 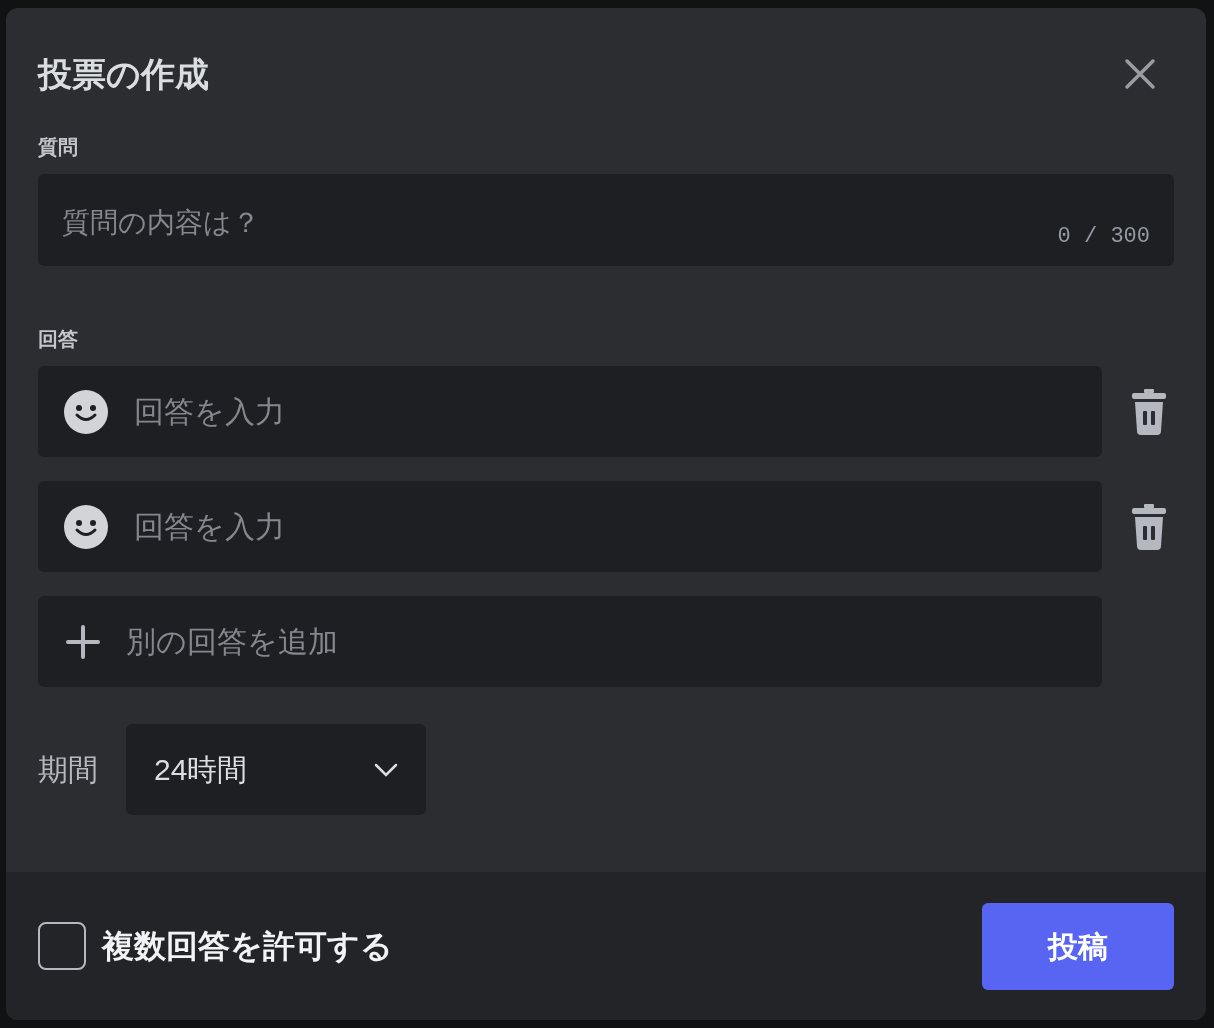 I want to click on duration-select: 24時間, so click(x=276, y=769).